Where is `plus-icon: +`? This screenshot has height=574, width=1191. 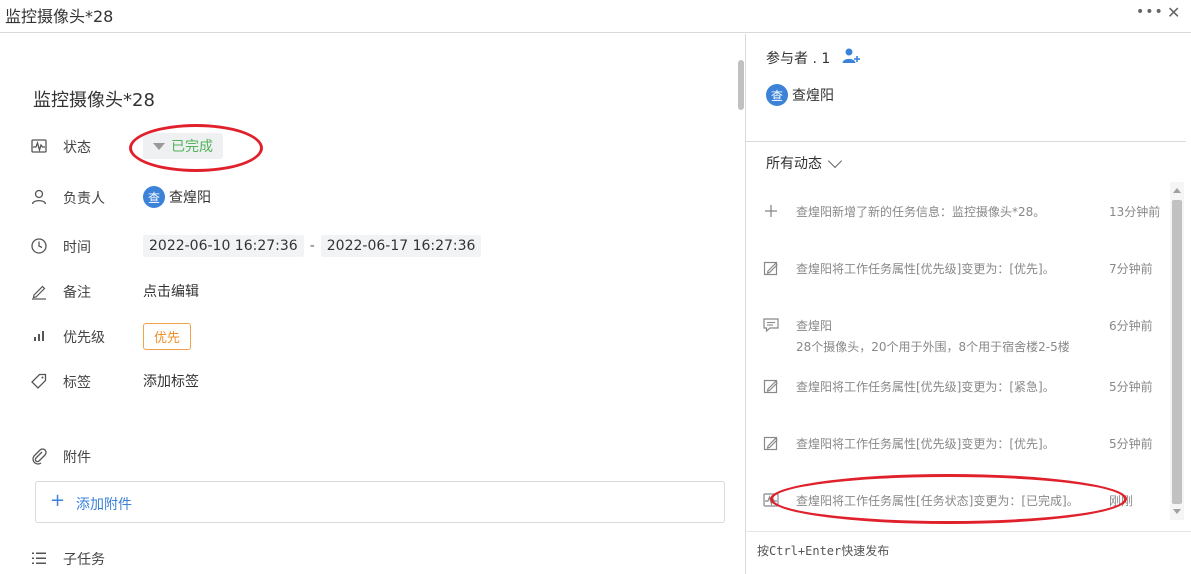 plus-icon: + is located at coordinates (58, 500).